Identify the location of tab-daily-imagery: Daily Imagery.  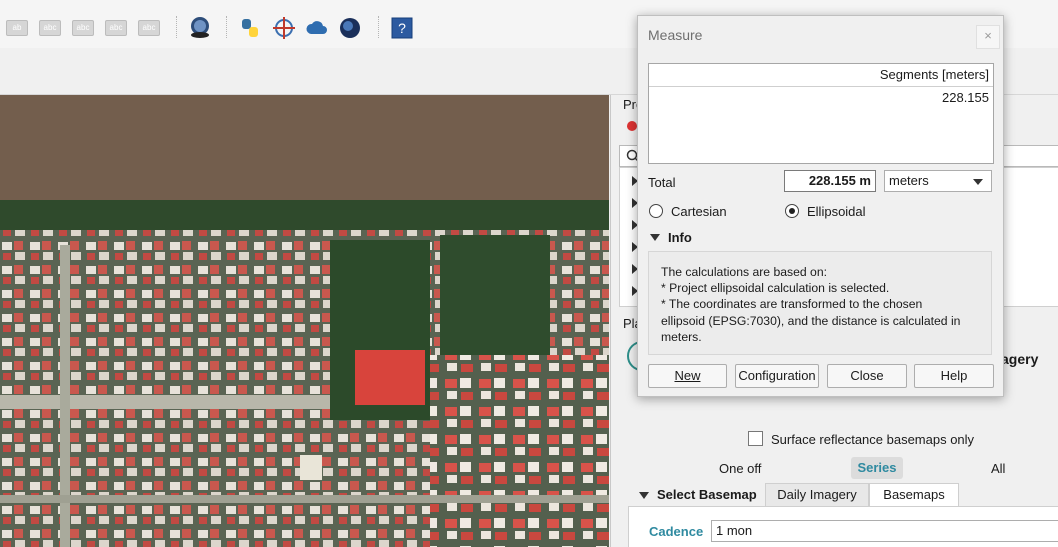
(817, 495).